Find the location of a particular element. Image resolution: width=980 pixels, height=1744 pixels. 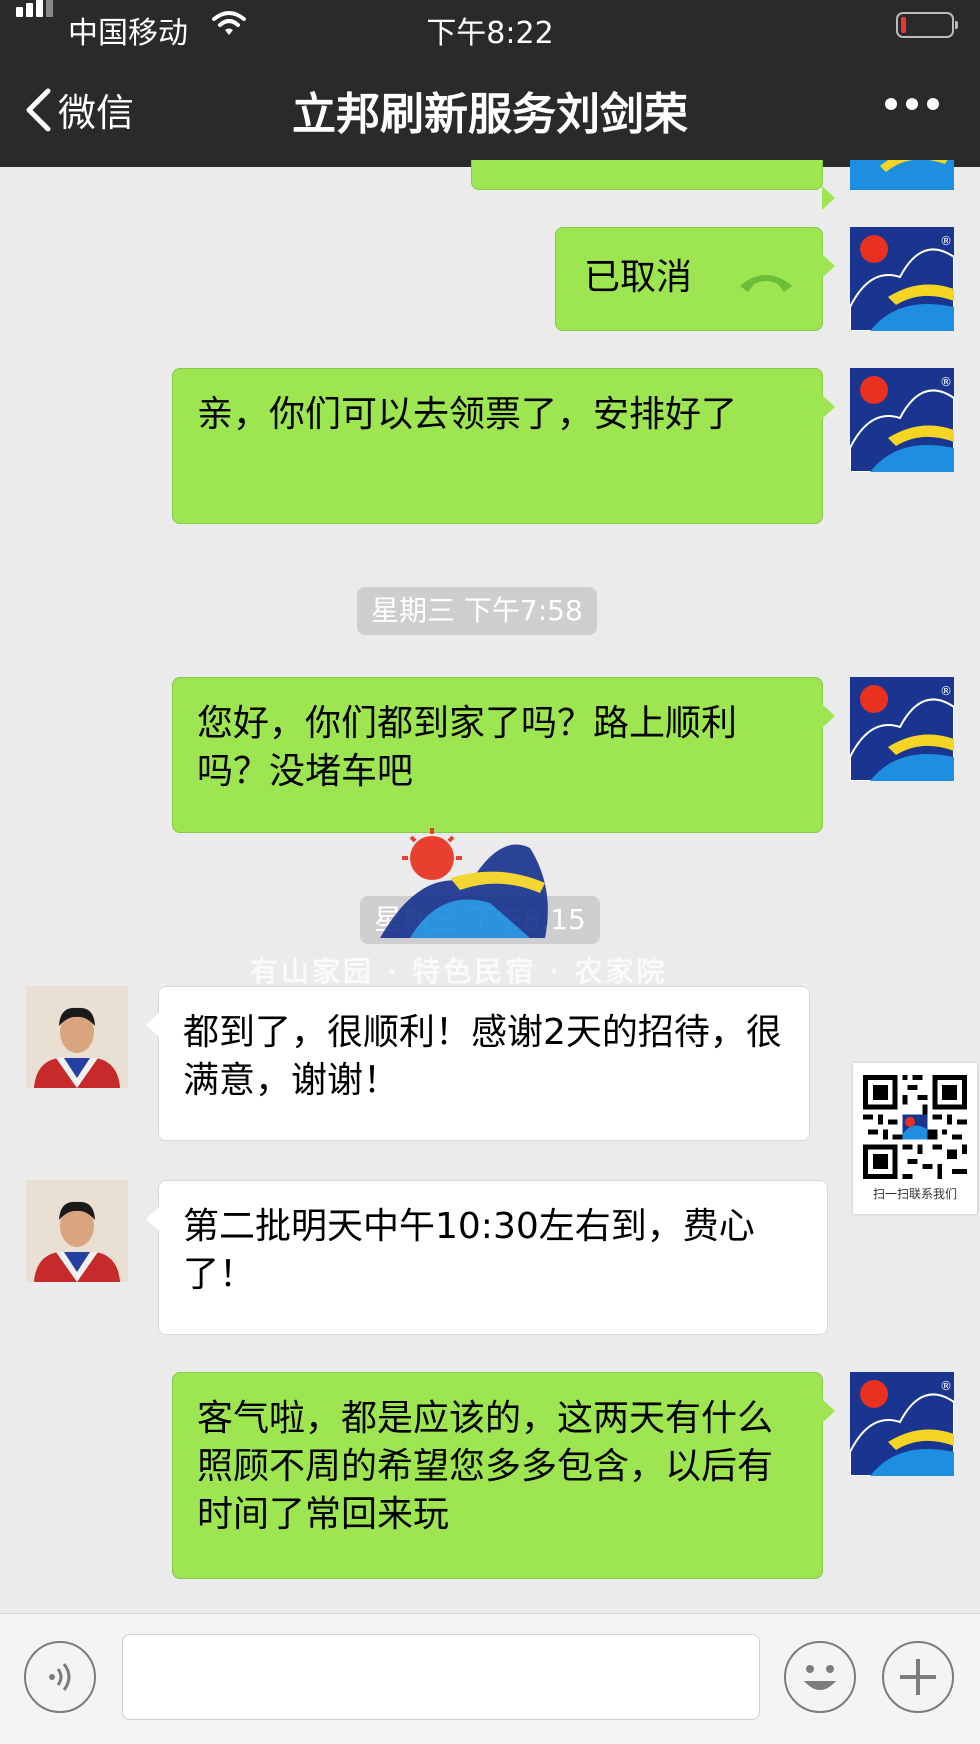

qr-code-icon is located at coordinates (915, 1127).